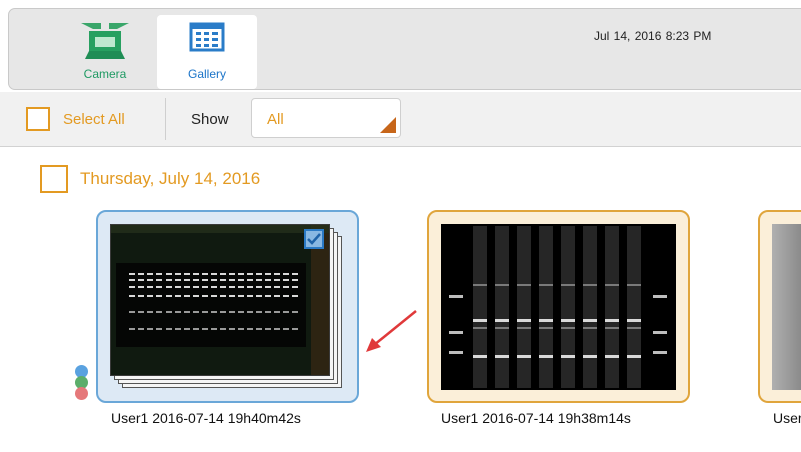 Image resolution: width=801 pixels, height=452 pixels. I want to click on show-label: Show, so click(210, 119).